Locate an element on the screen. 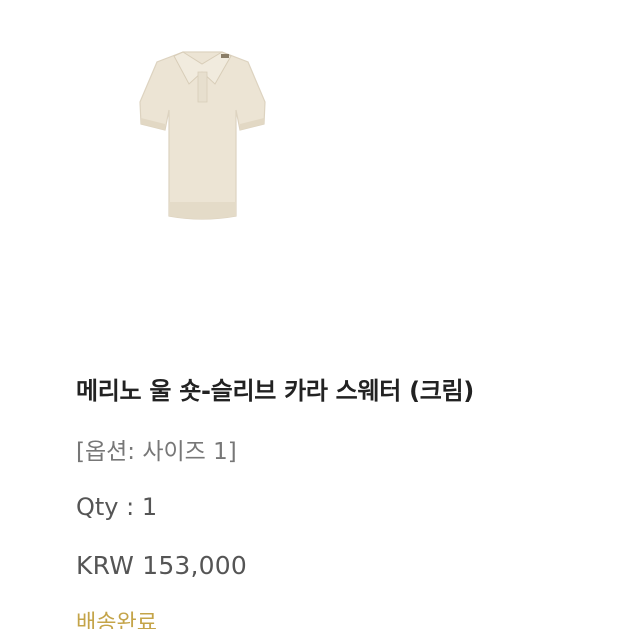 The width and height of the screenshot is (629, 629). product-quantity: Qty : 1 is located at coordinates (117, 507).